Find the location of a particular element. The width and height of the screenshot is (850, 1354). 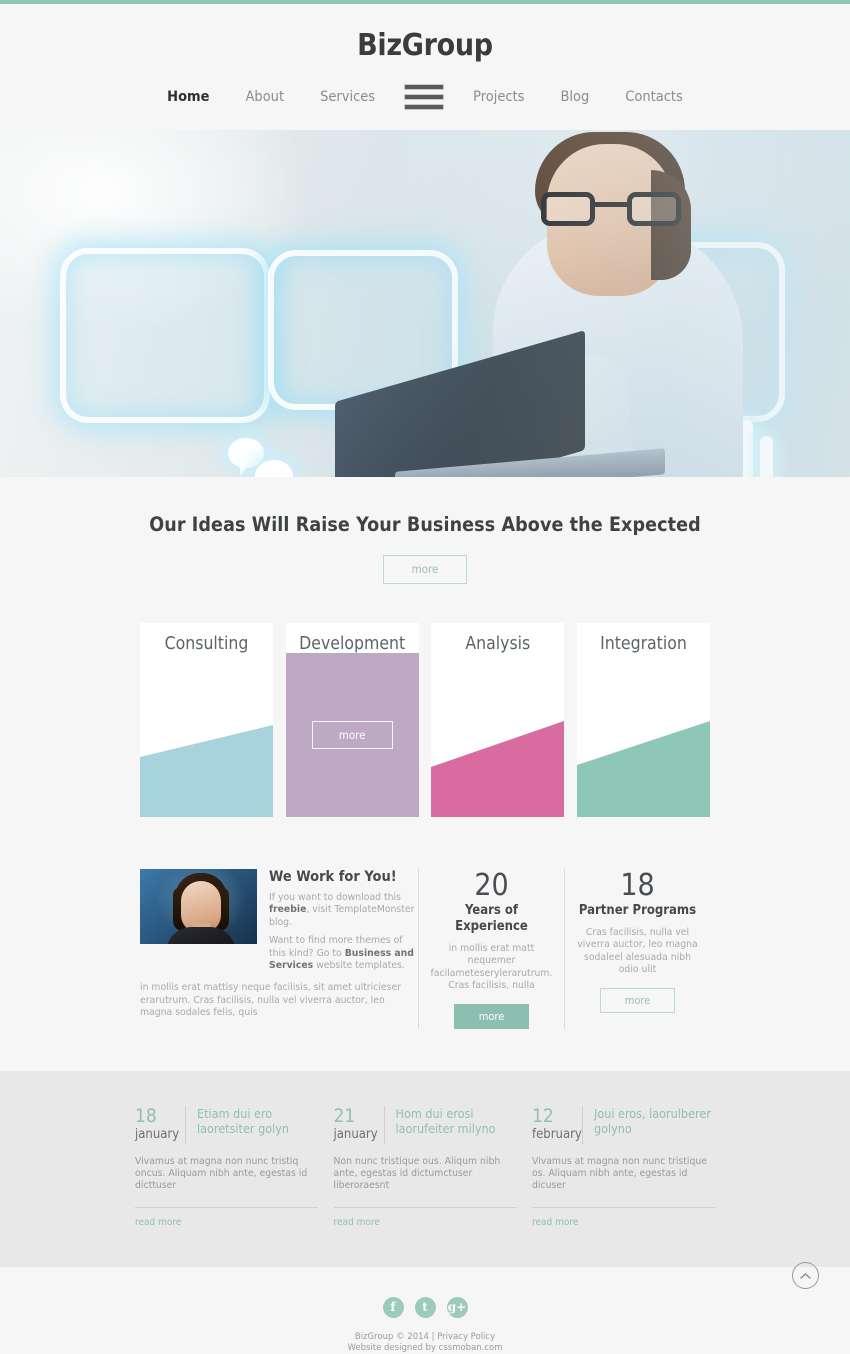

nav-item-about: About is located at coordinates (264, 97).